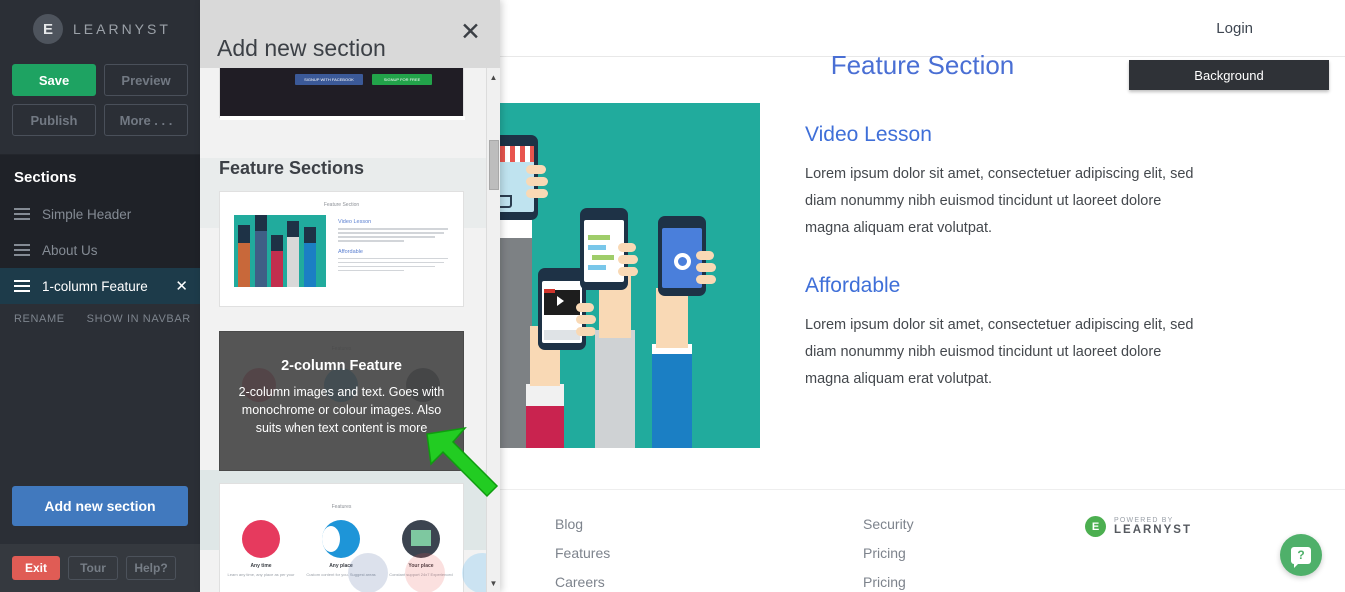 This screenshot has height=592, width=1345. I want to click on section-card-1-column-feature: Feature Section Video Lesson Affordable, so click(341, 249).